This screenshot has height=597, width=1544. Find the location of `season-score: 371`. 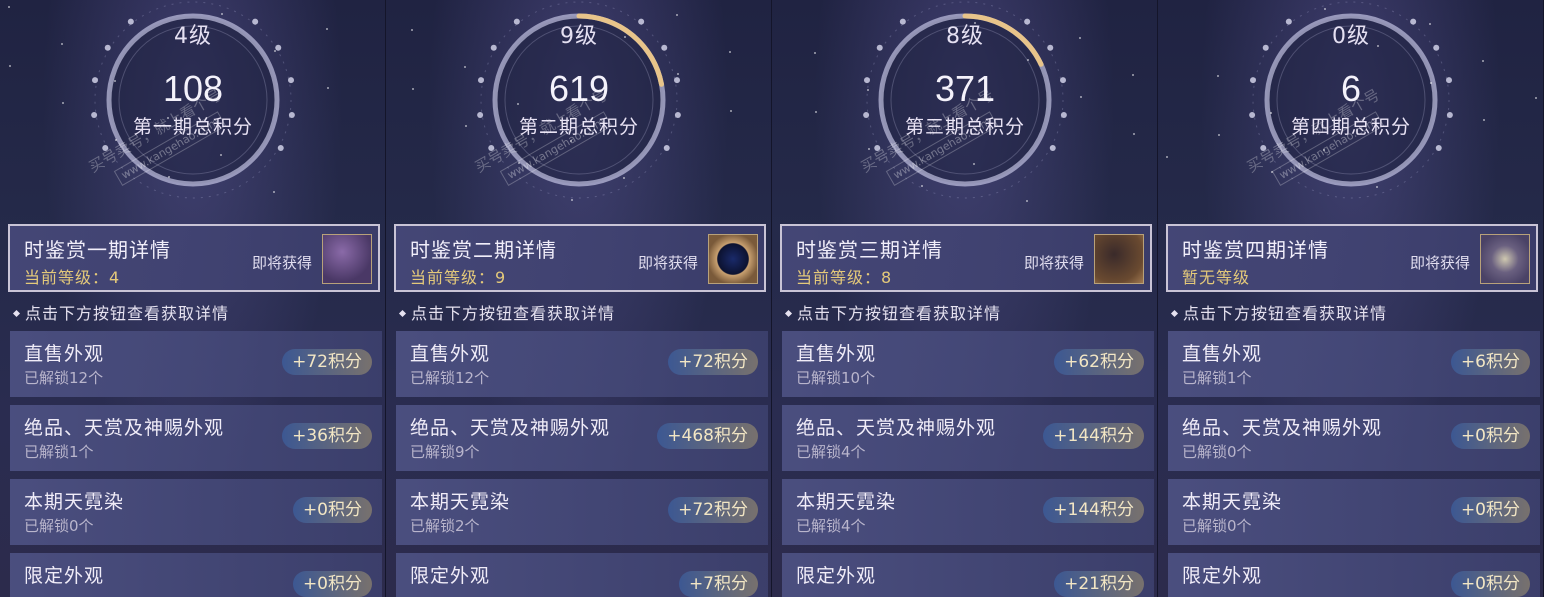

season-score: 371 is located at coordinates (965, 88).